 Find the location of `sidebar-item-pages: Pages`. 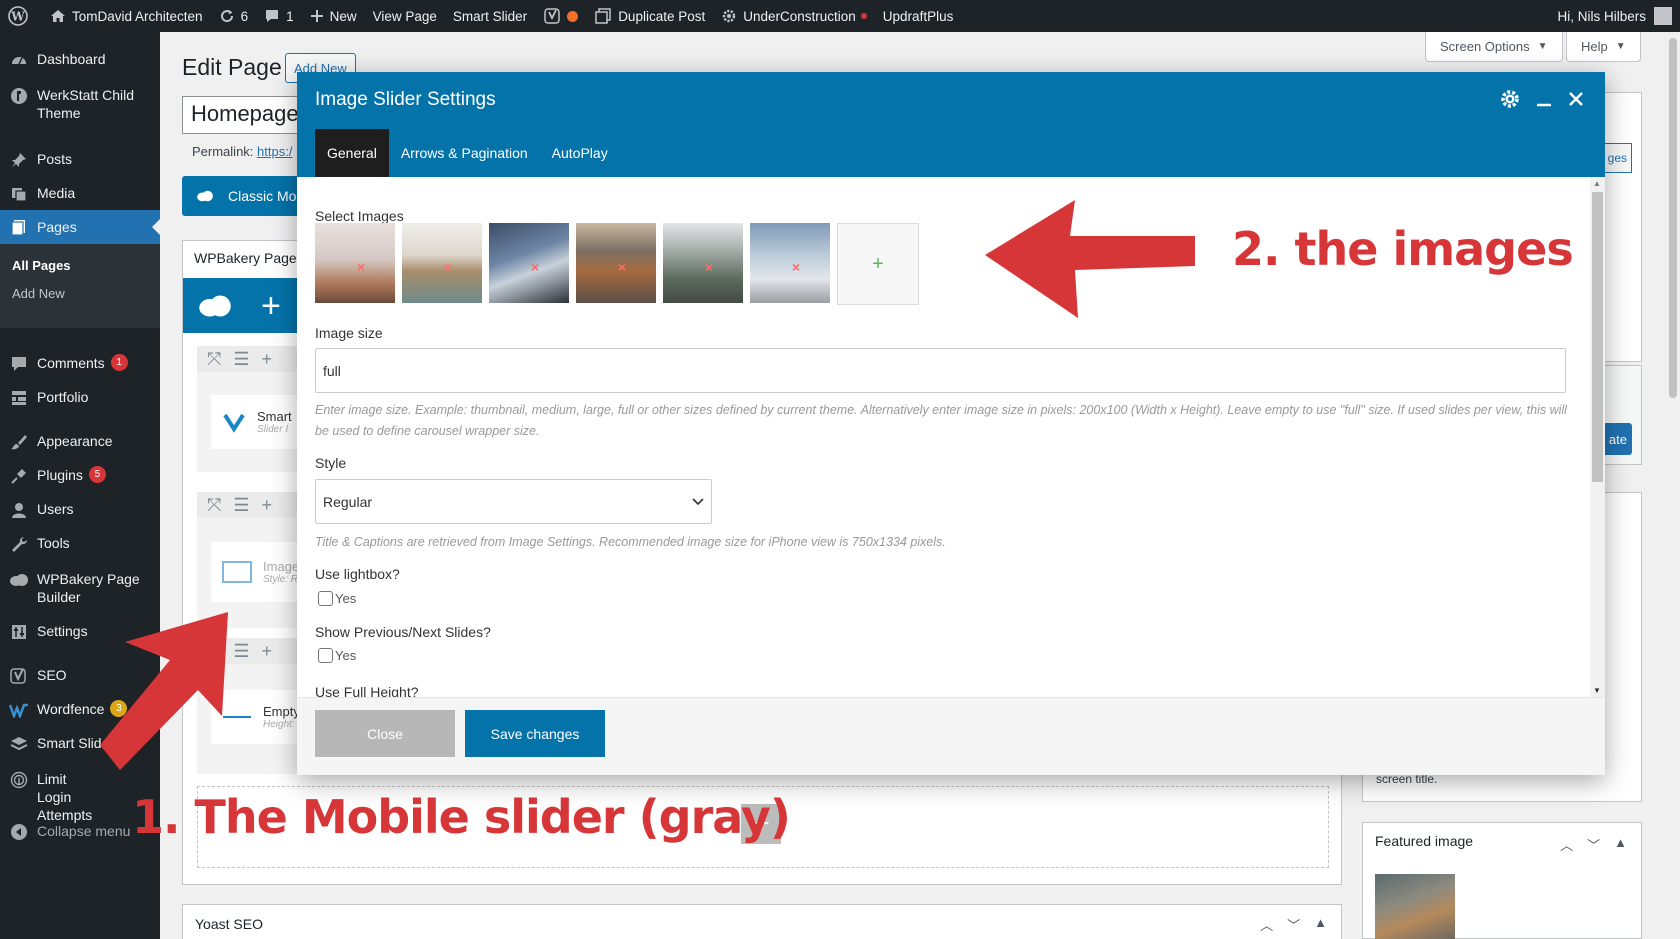

sidebar-item-pages: Pages is located at coordinates (80, 227).